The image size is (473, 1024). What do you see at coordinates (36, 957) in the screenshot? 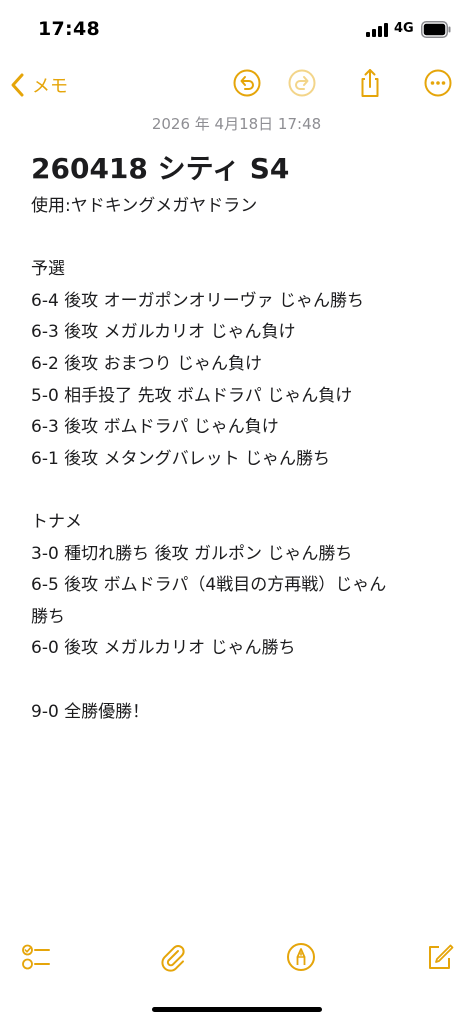
I see `checklist-icon` at bounding box center [36, 957].